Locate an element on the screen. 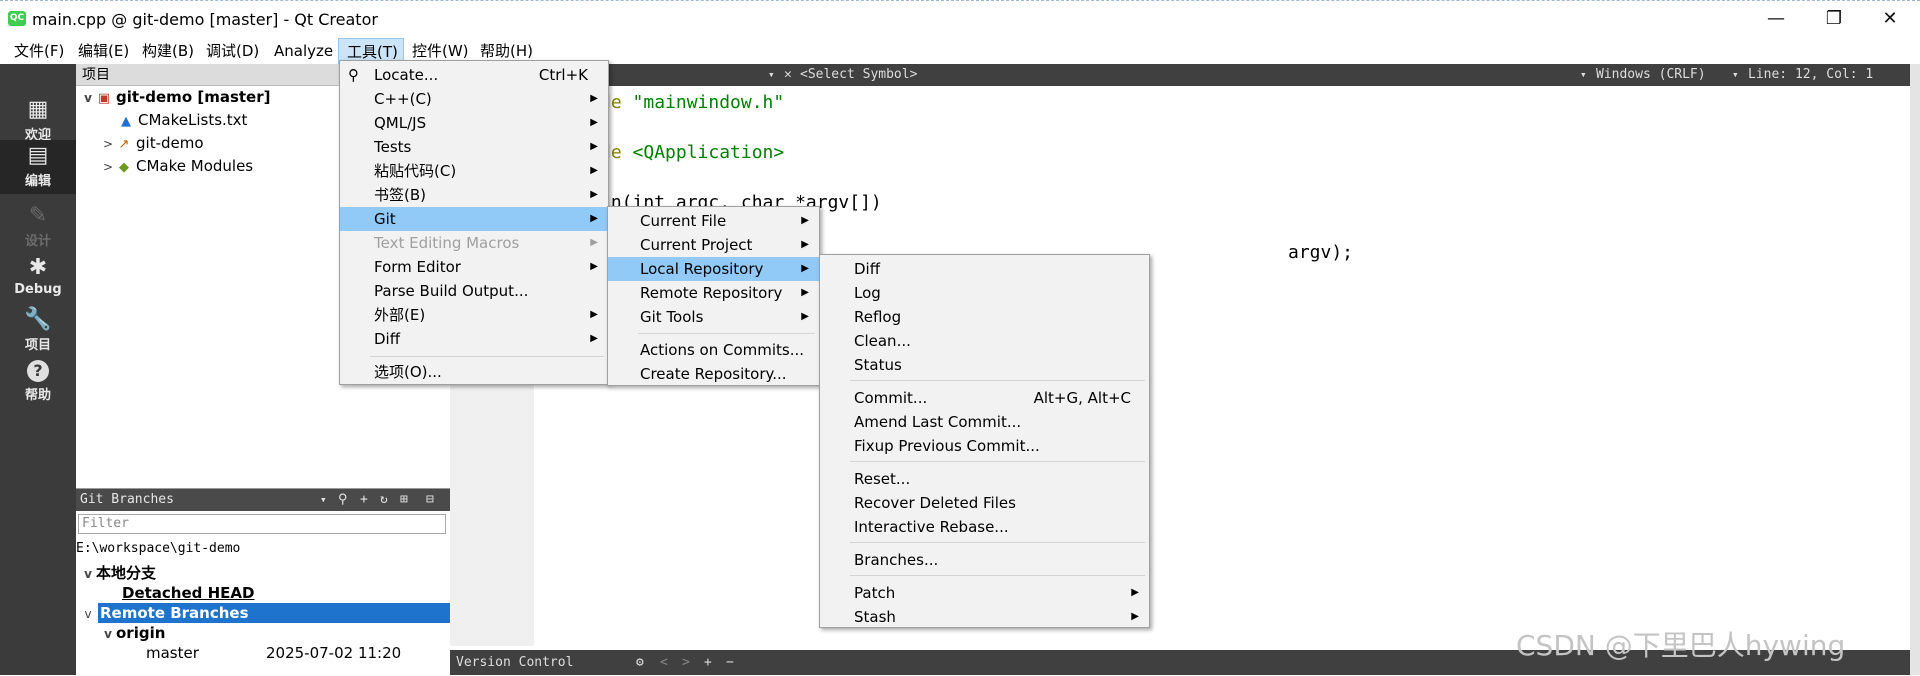 This screenshot has height=676, width=1920. symbol-selector: <Select Symbol> is located at coordinates (858, 75).